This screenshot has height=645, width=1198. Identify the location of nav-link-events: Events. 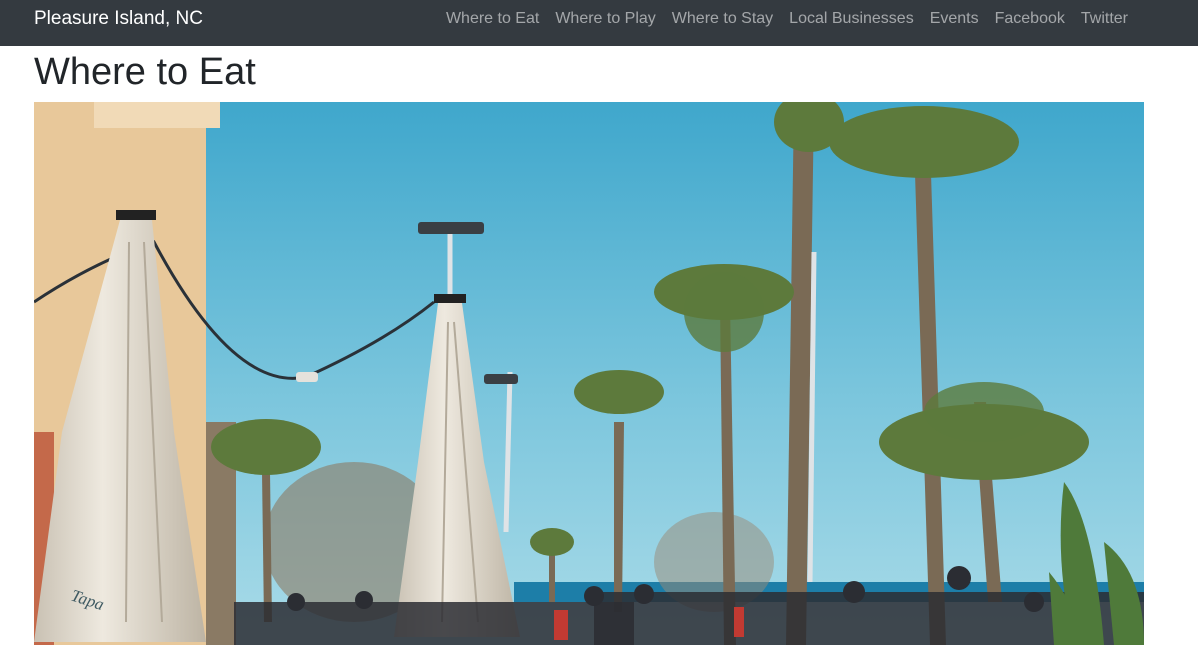
(954, 19).